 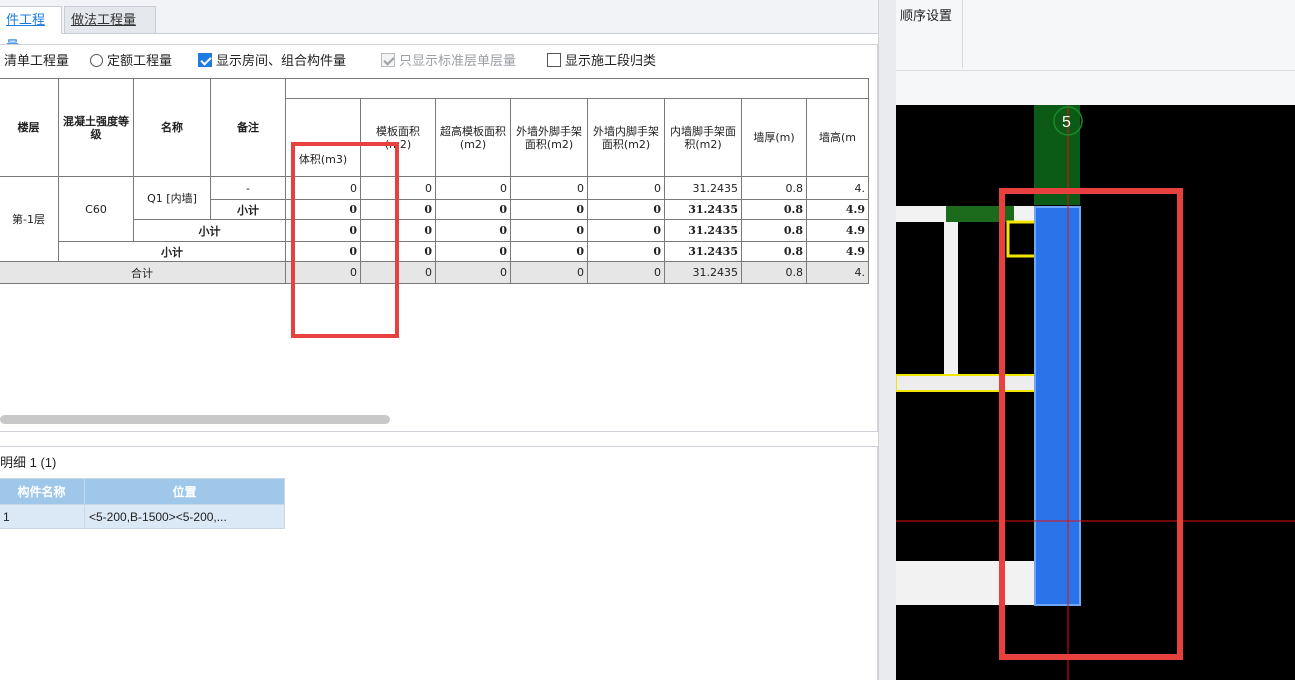 I want to click on quota-quantity-option: 定额工程量, so click(x=131, y=59).